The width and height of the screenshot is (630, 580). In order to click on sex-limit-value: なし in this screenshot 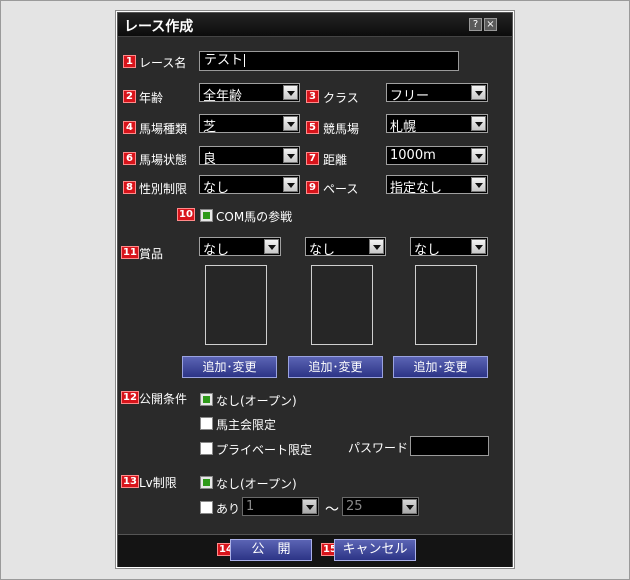, I will do `click(216, 188)`.